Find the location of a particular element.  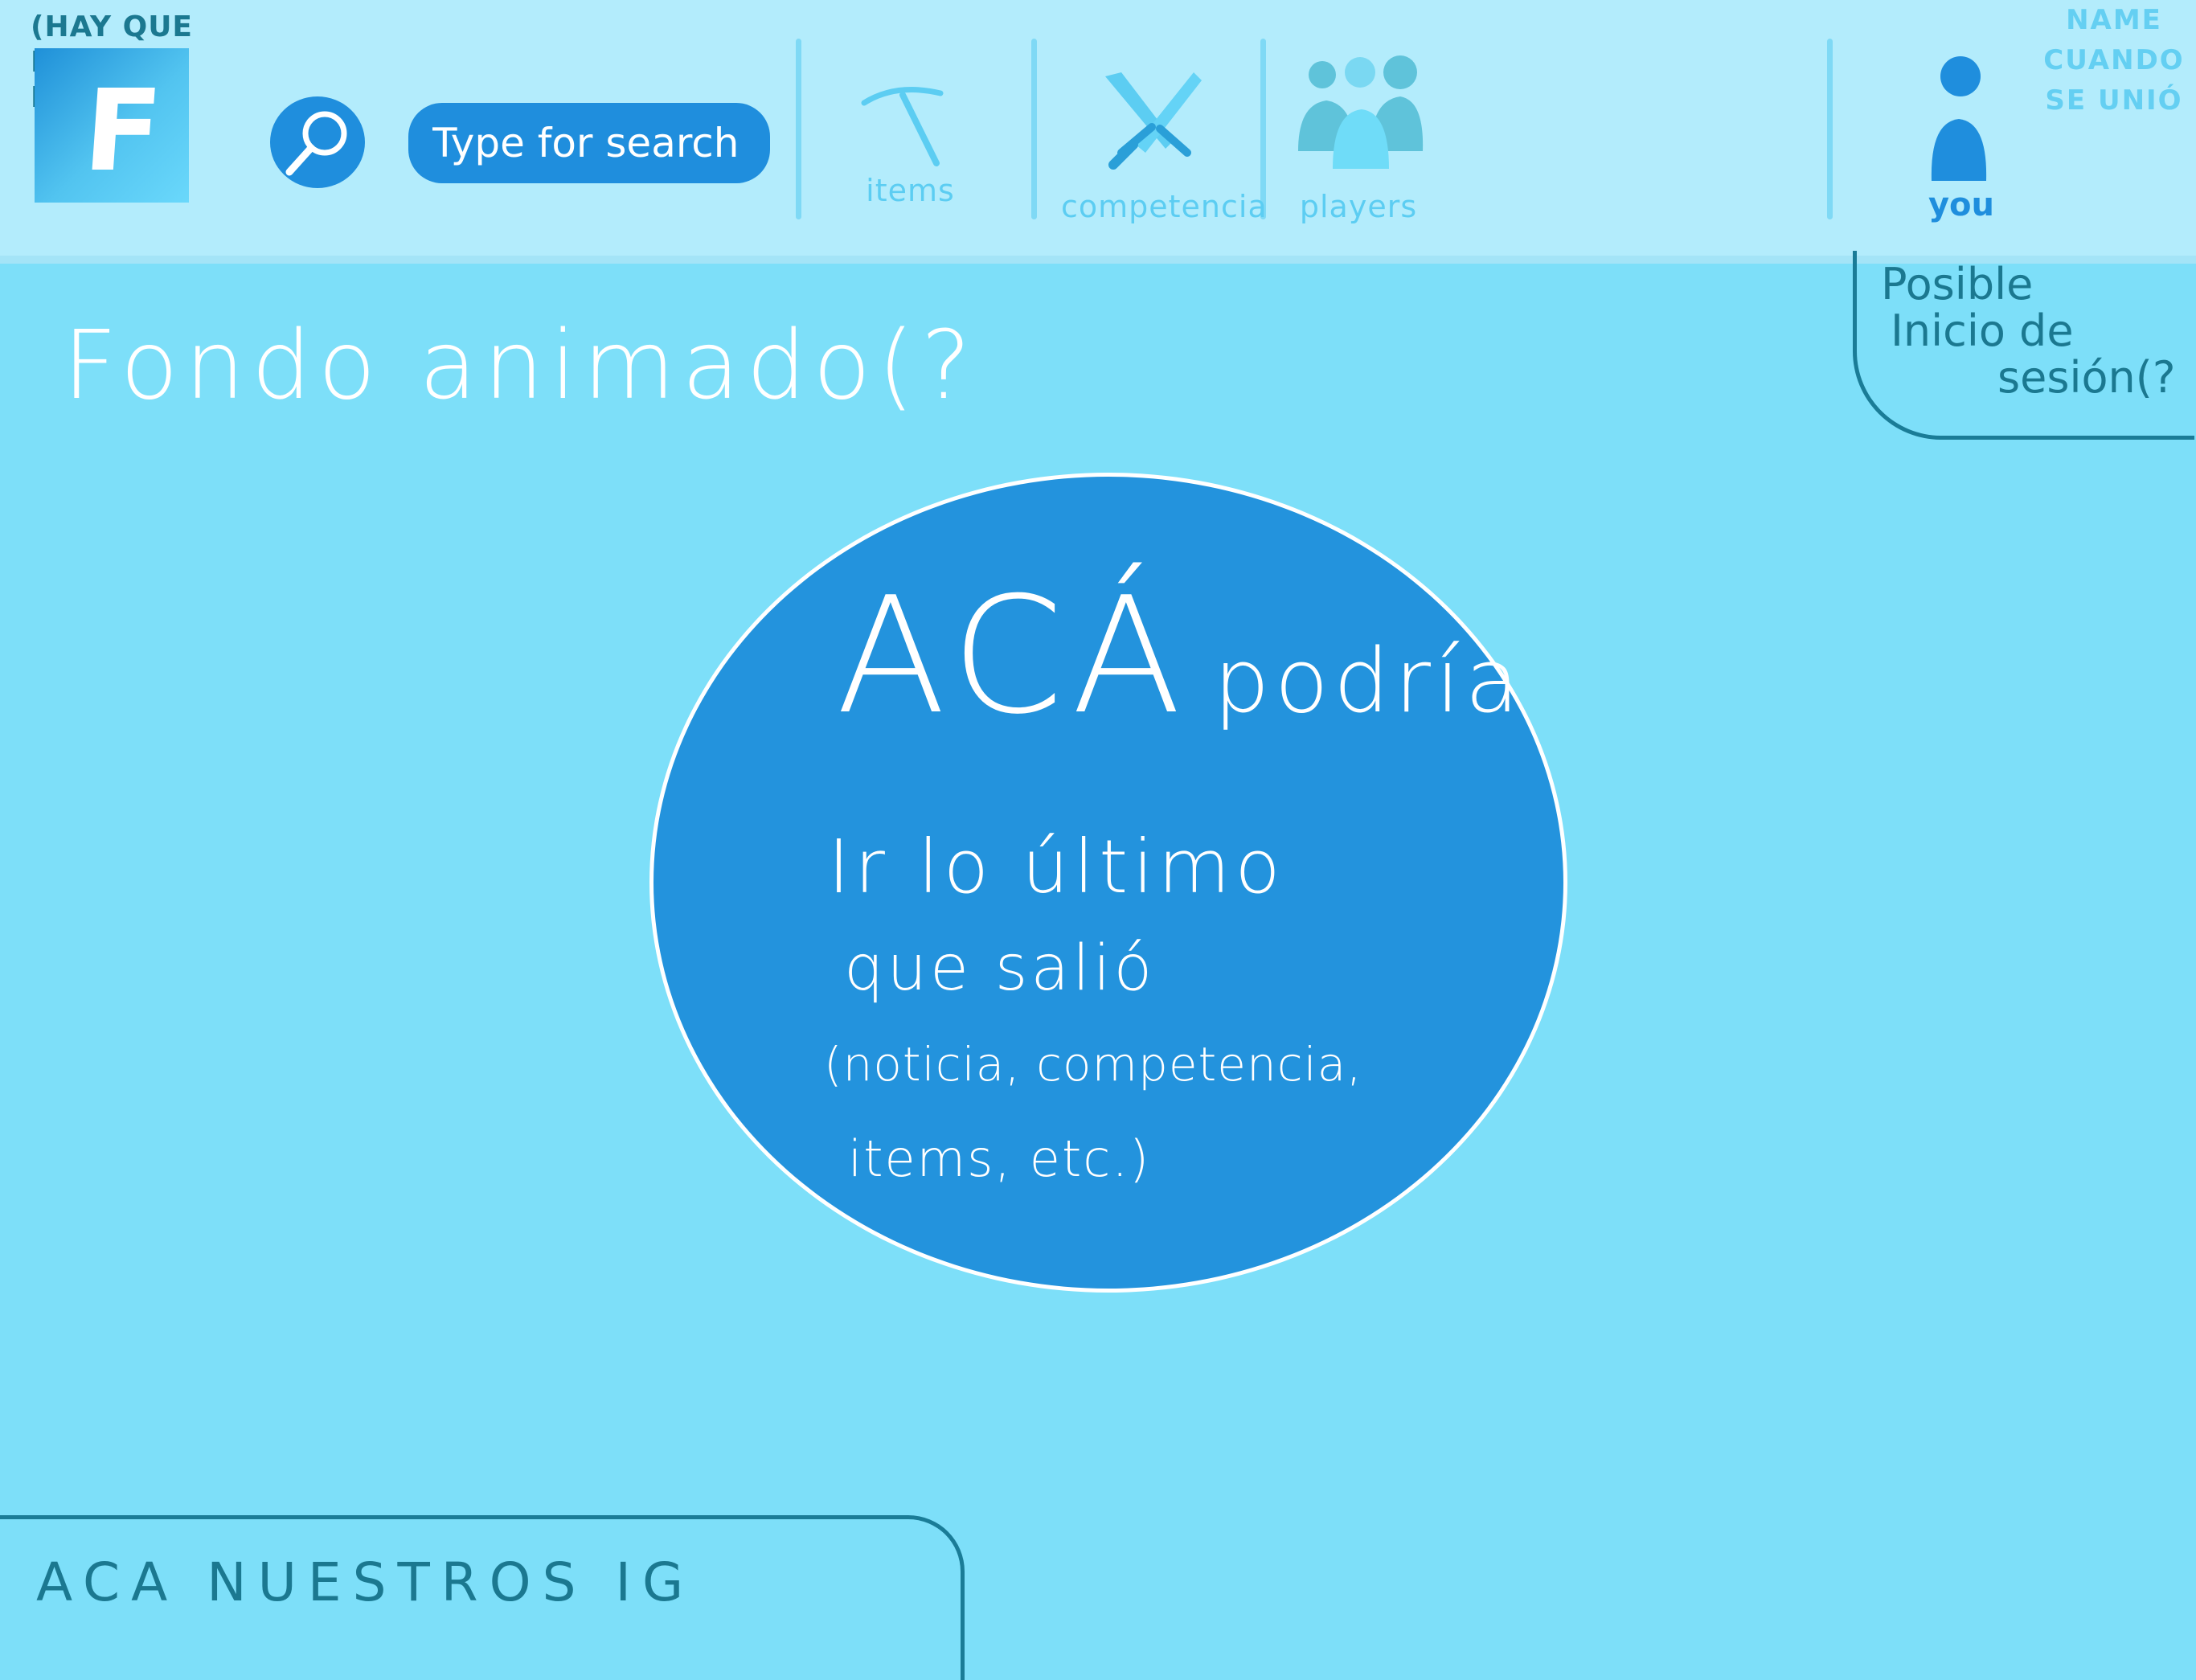

hero-line: Ir lo último is located at coordinates (1056, 867).